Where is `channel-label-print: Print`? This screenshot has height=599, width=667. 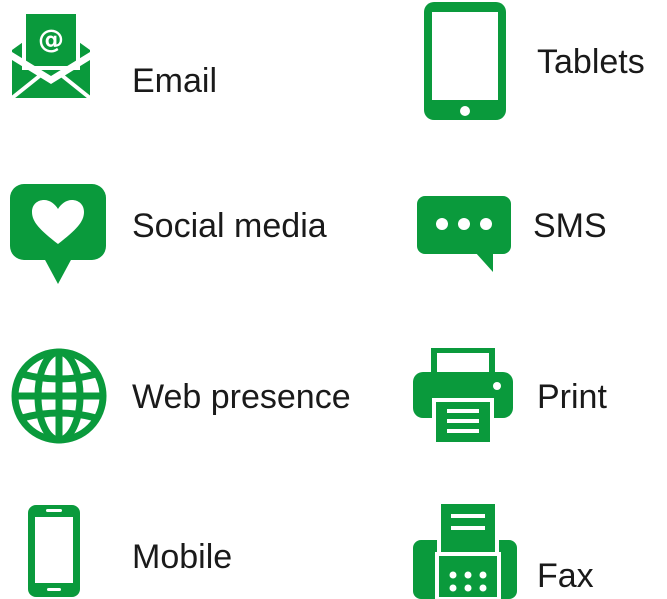 channel-label-print: Print is located at coordinates (572, 397).